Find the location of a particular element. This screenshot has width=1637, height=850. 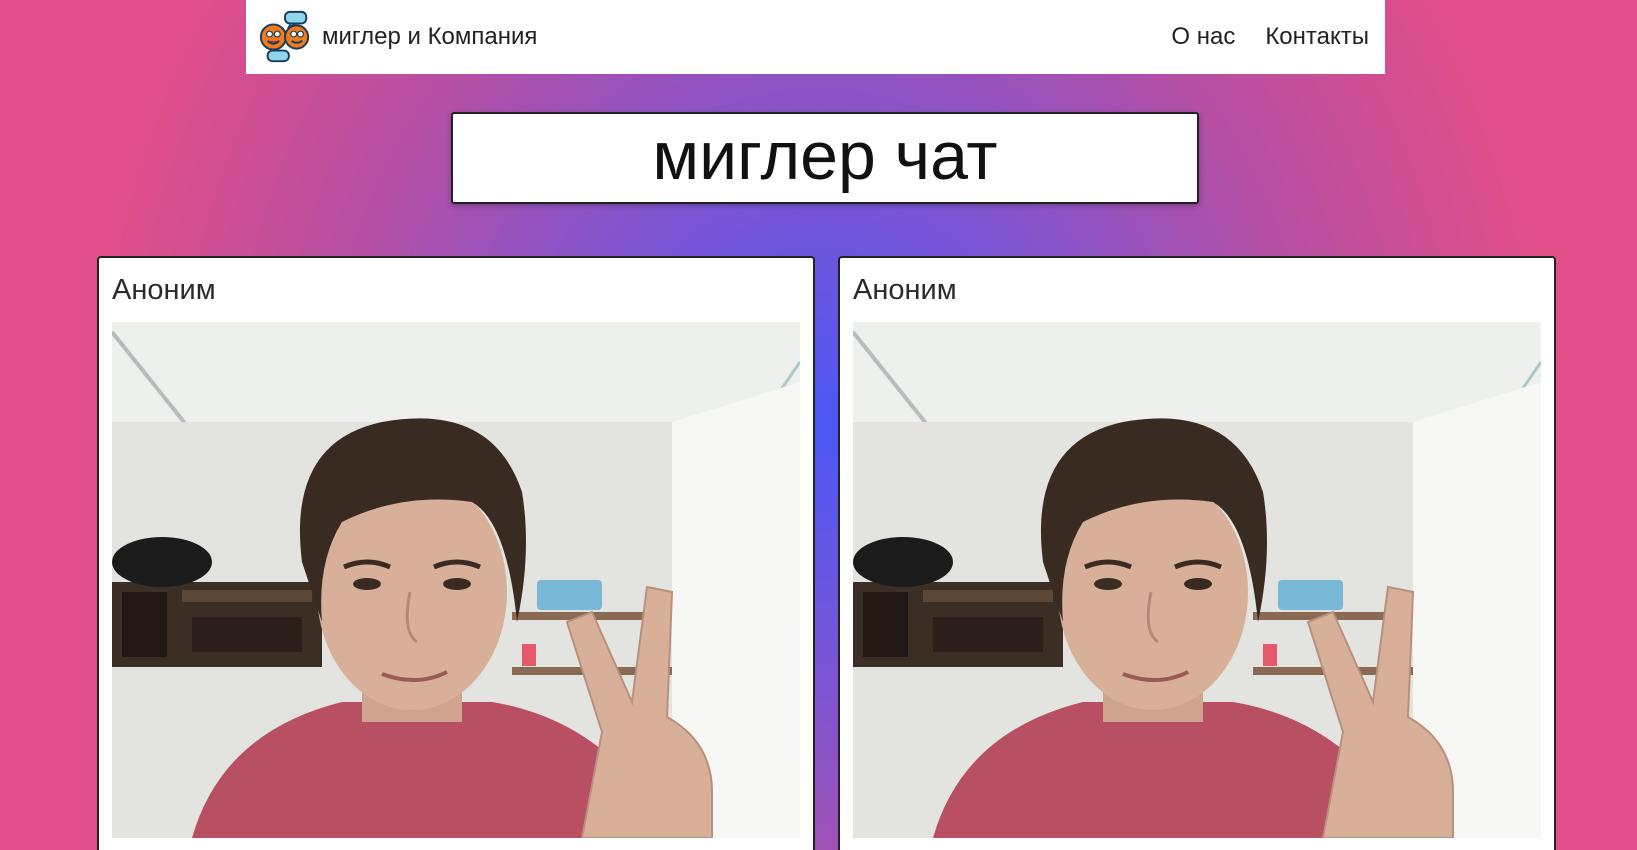

chat-faces-logo-icon is located at coordinates (284, 36).